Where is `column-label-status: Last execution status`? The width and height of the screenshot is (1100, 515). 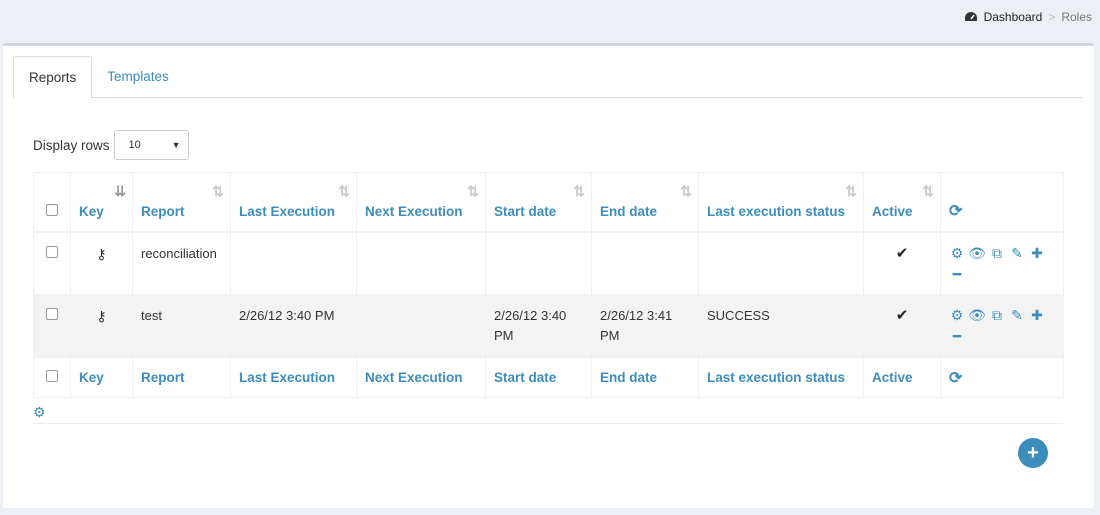 column-label-status: Last execution status is located at coordinates (776, 211).